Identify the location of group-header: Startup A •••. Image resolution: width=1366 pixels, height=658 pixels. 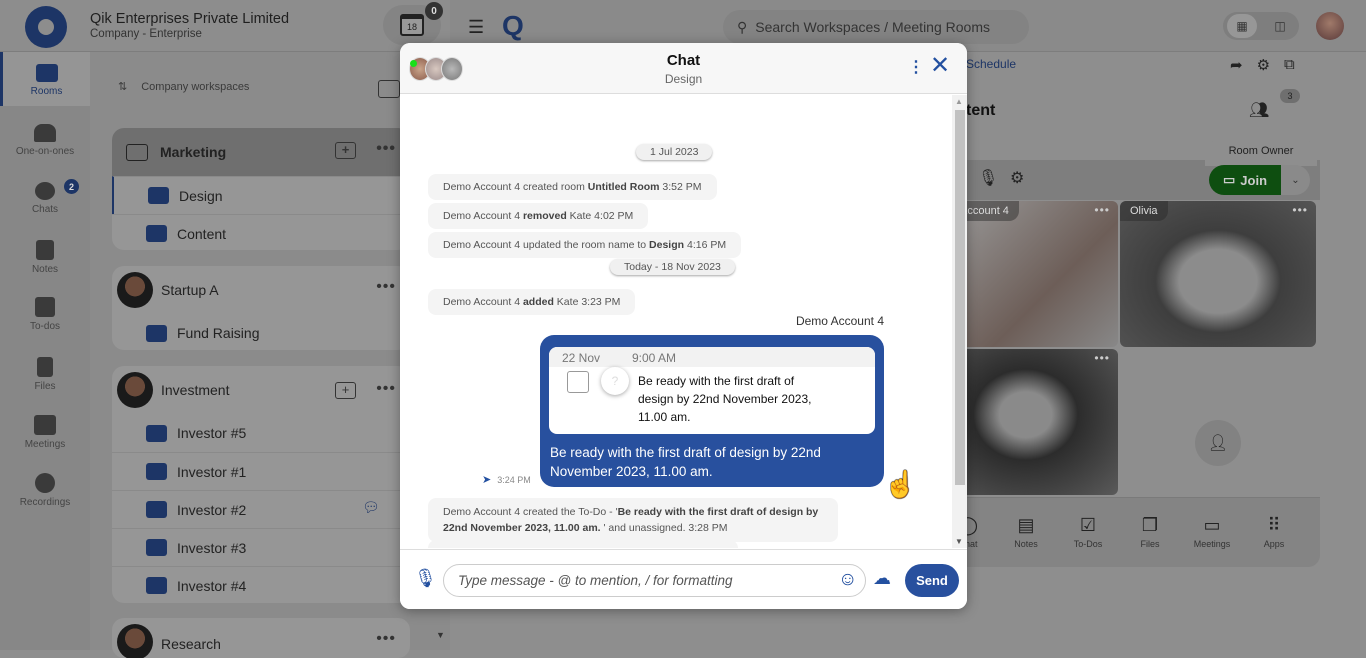
(261, 290).